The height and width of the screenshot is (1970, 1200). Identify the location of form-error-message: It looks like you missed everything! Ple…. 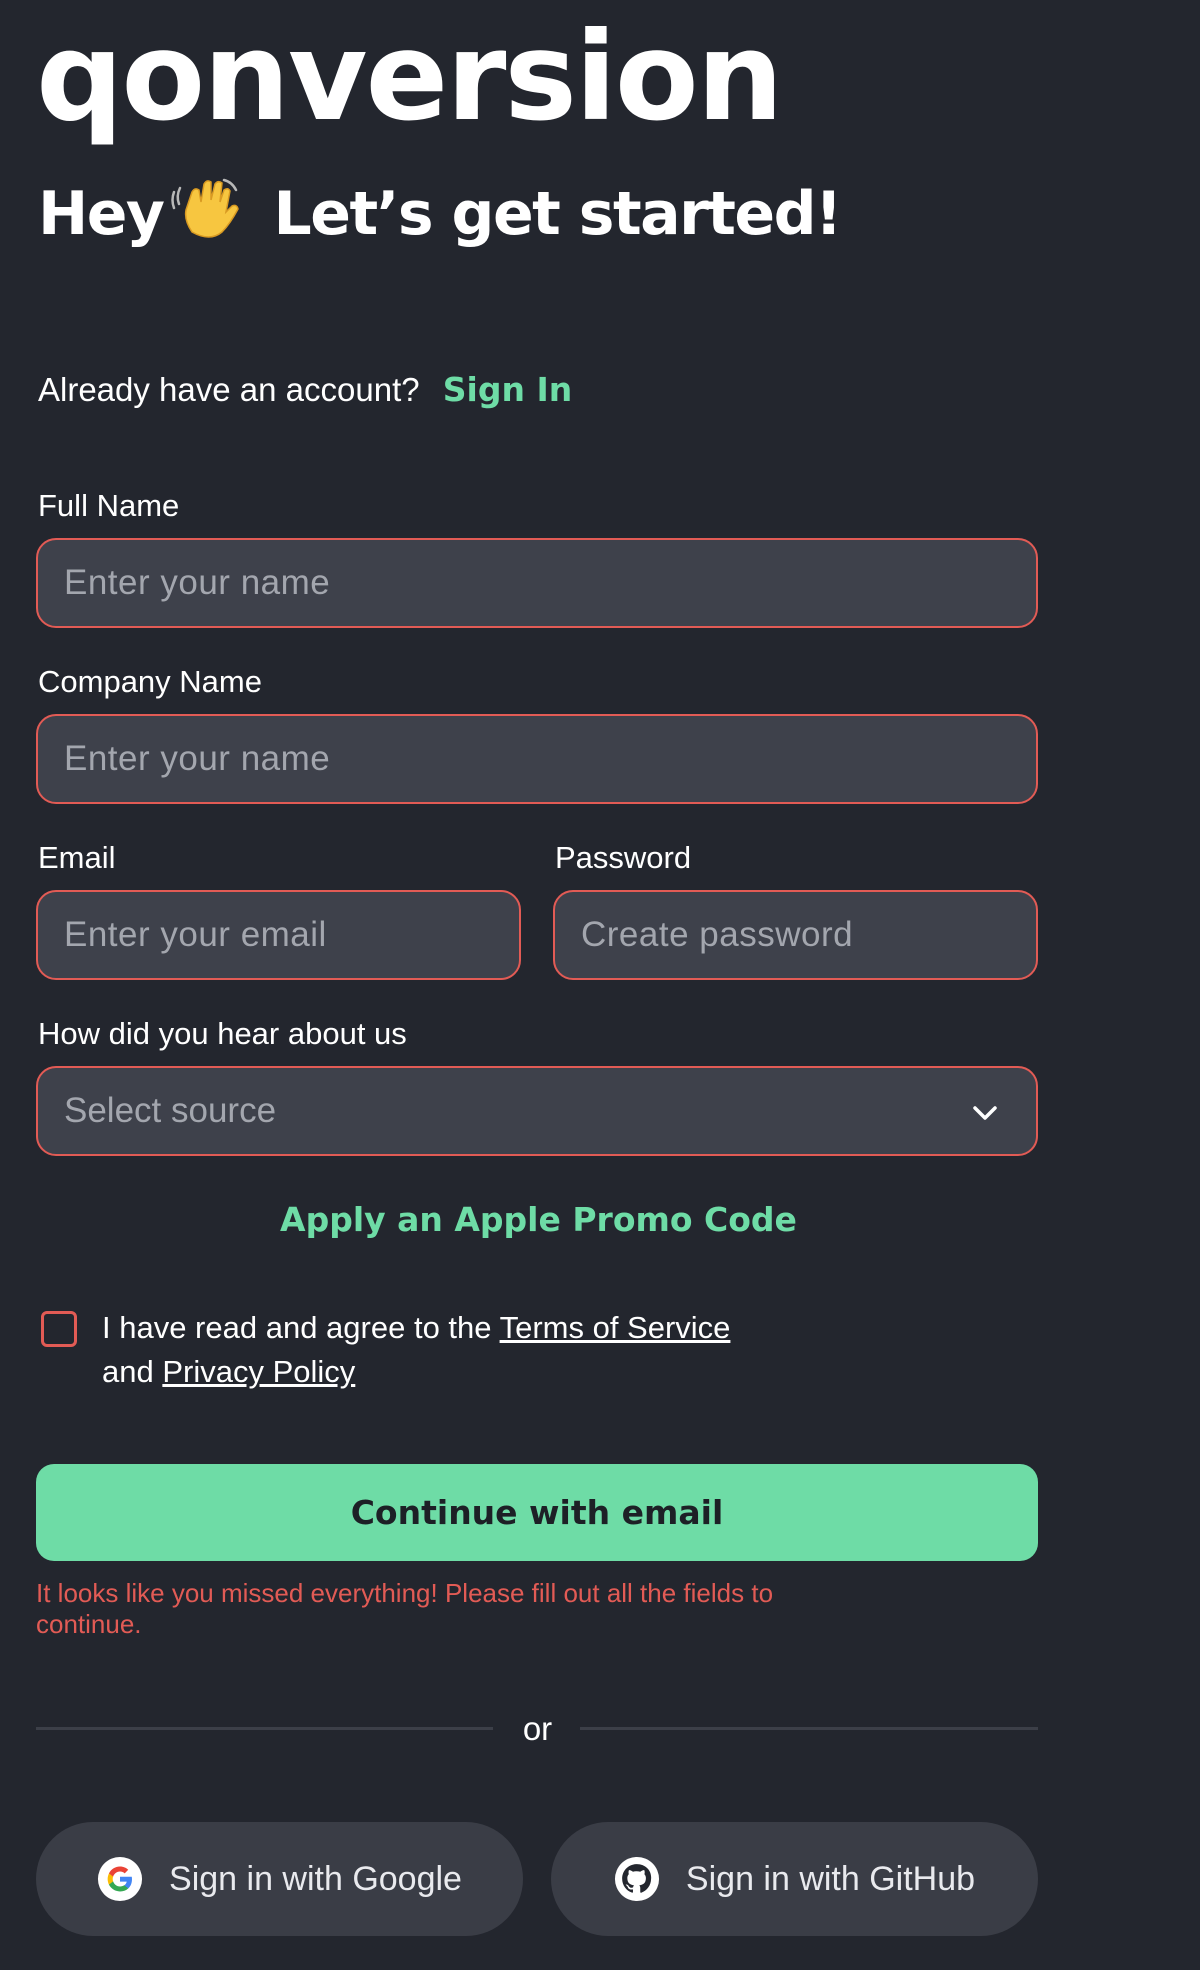
(405, 1608).